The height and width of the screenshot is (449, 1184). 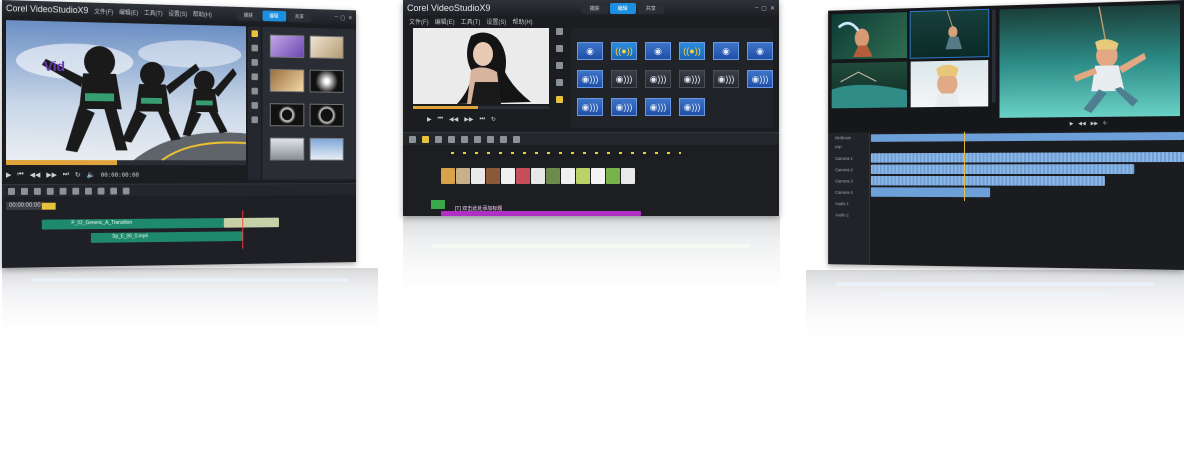 I want to click on minimize-icon: –, so click(x=336, y=17).